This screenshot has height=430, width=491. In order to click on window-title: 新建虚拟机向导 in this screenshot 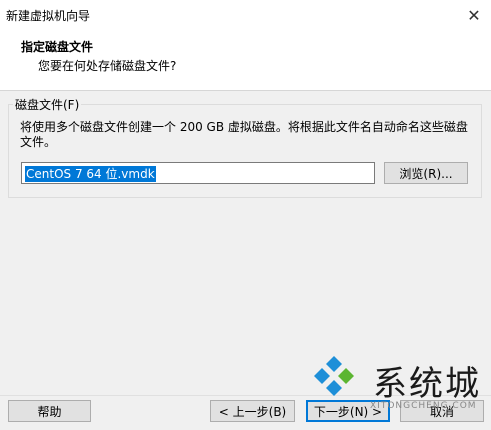, I will do `click(48, 16)`.